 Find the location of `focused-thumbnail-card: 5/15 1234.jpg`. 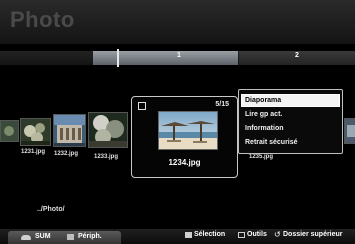

focused-thumbnail-card: 5/15 1234.jpg is located at coordinates (184, 137).